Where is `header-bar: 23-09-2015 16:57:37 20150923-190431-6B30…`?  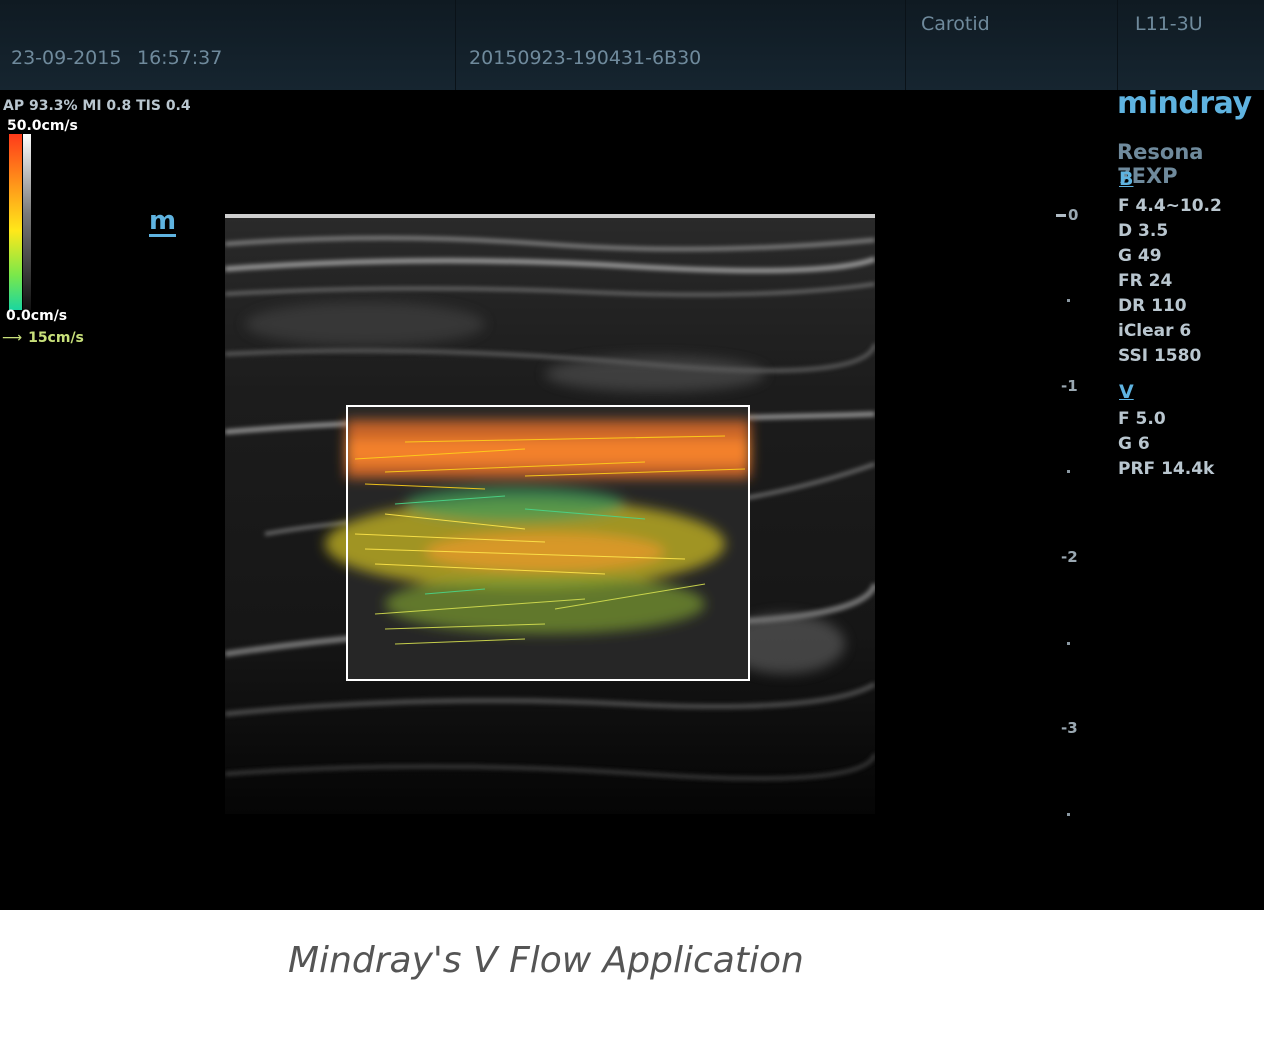
header-bar: 23-09-2015 16:57:37 20150923-190431-6B30… is located at coordinates (632, 45).